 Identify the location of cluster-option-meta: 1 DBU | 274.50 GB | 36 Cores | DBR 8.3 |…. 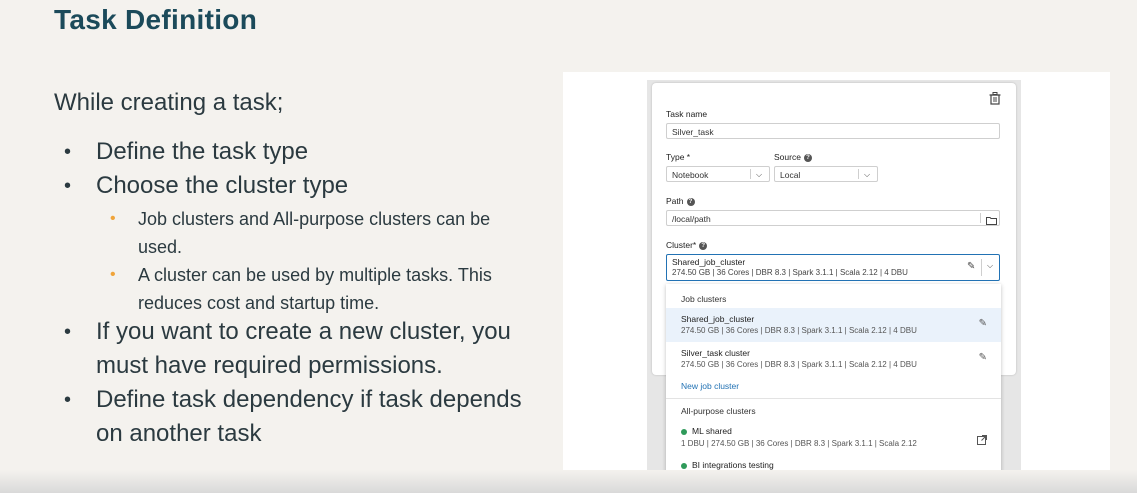
(799, 443).